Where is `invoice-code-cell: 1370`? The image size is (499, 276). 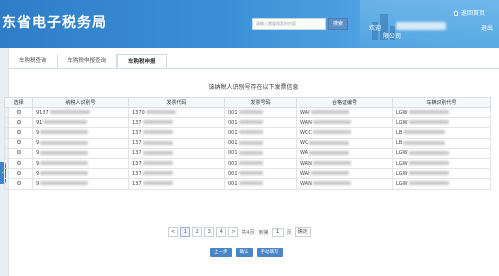
invoice-code-cell: 1370 is located at coordinates (138, 112).